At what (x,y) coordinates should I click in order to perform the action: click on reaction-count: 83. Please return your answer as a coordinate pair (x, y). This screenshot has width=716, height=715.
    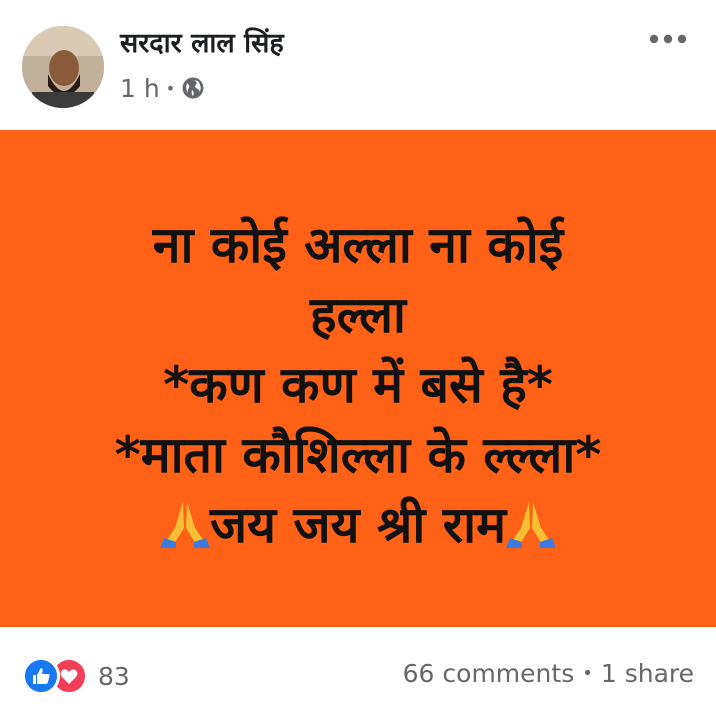
    Looking at the image, I should click on (114, 676).